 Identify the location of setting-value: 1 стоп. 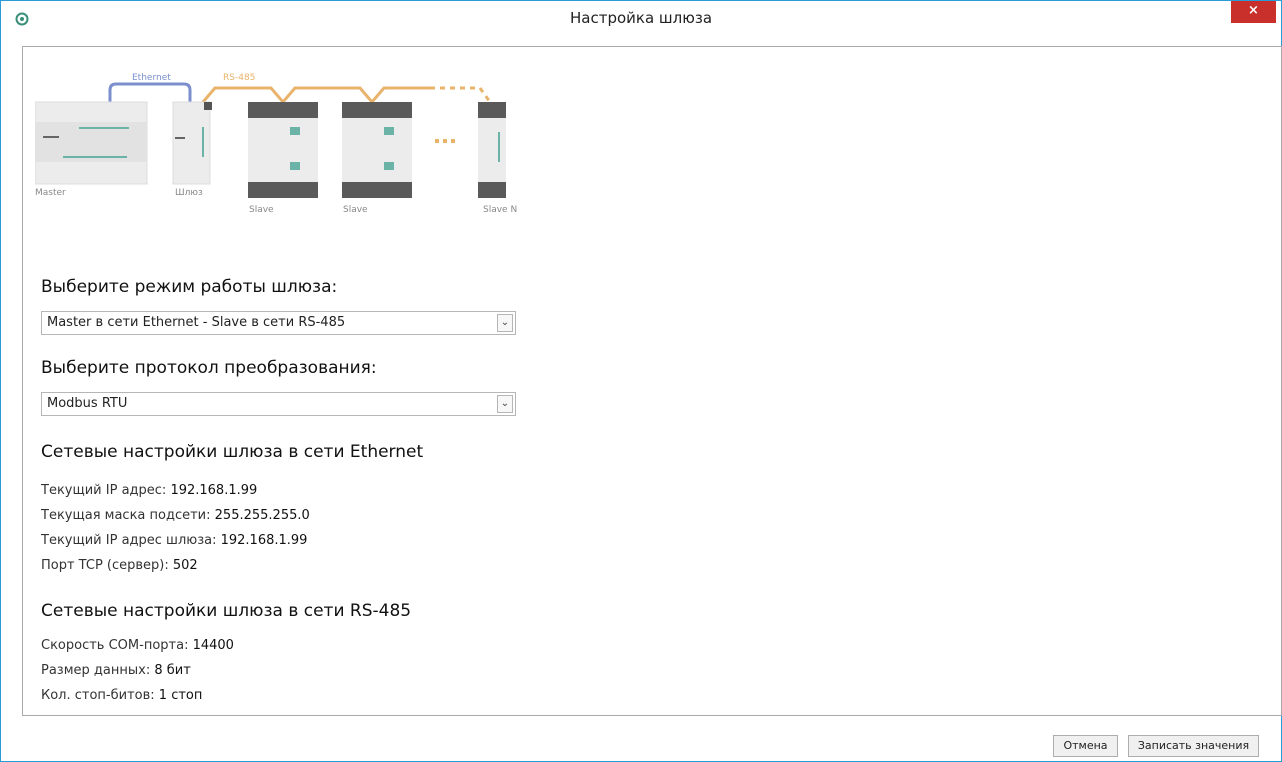
(180, 695).